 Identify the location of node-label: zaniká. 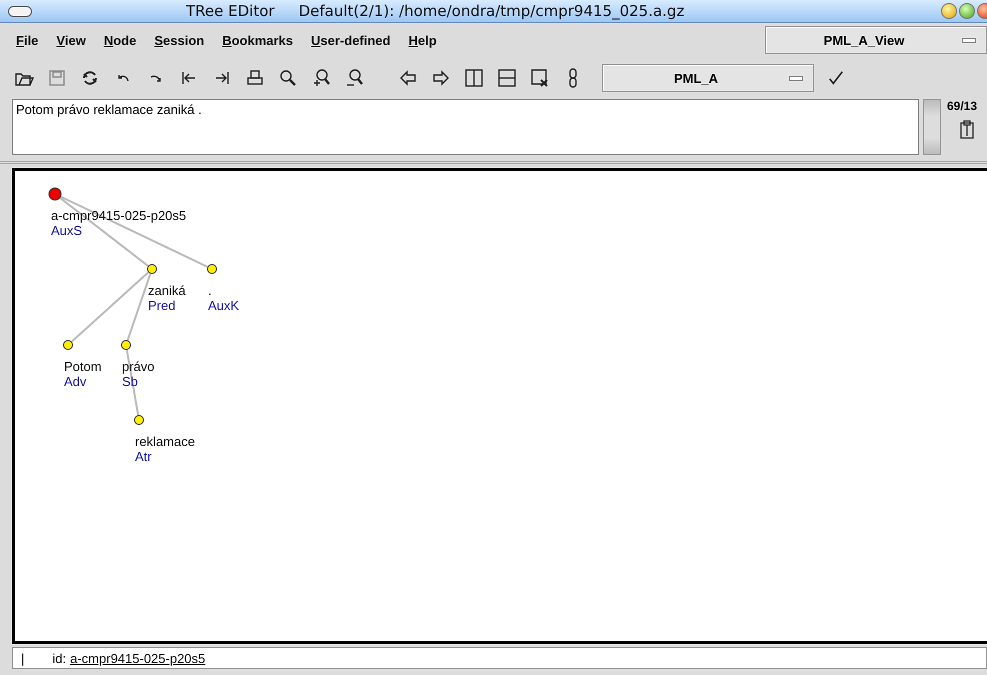
(167, 290).